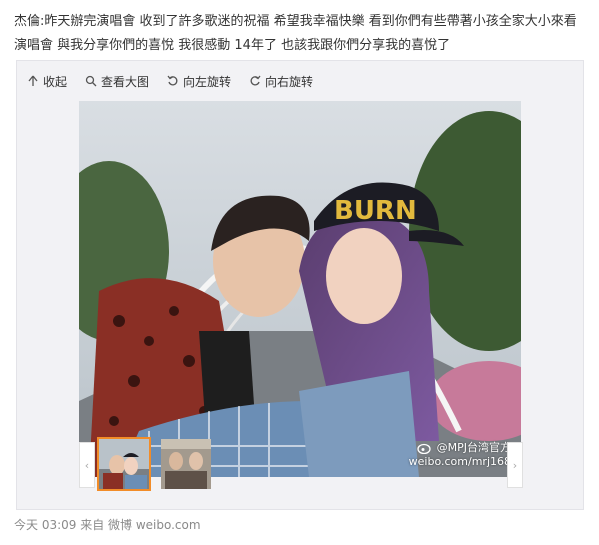  I want to click on image-toolbar: 收起 查看大图 向左旋转 向右旋转, so click(170, 81).